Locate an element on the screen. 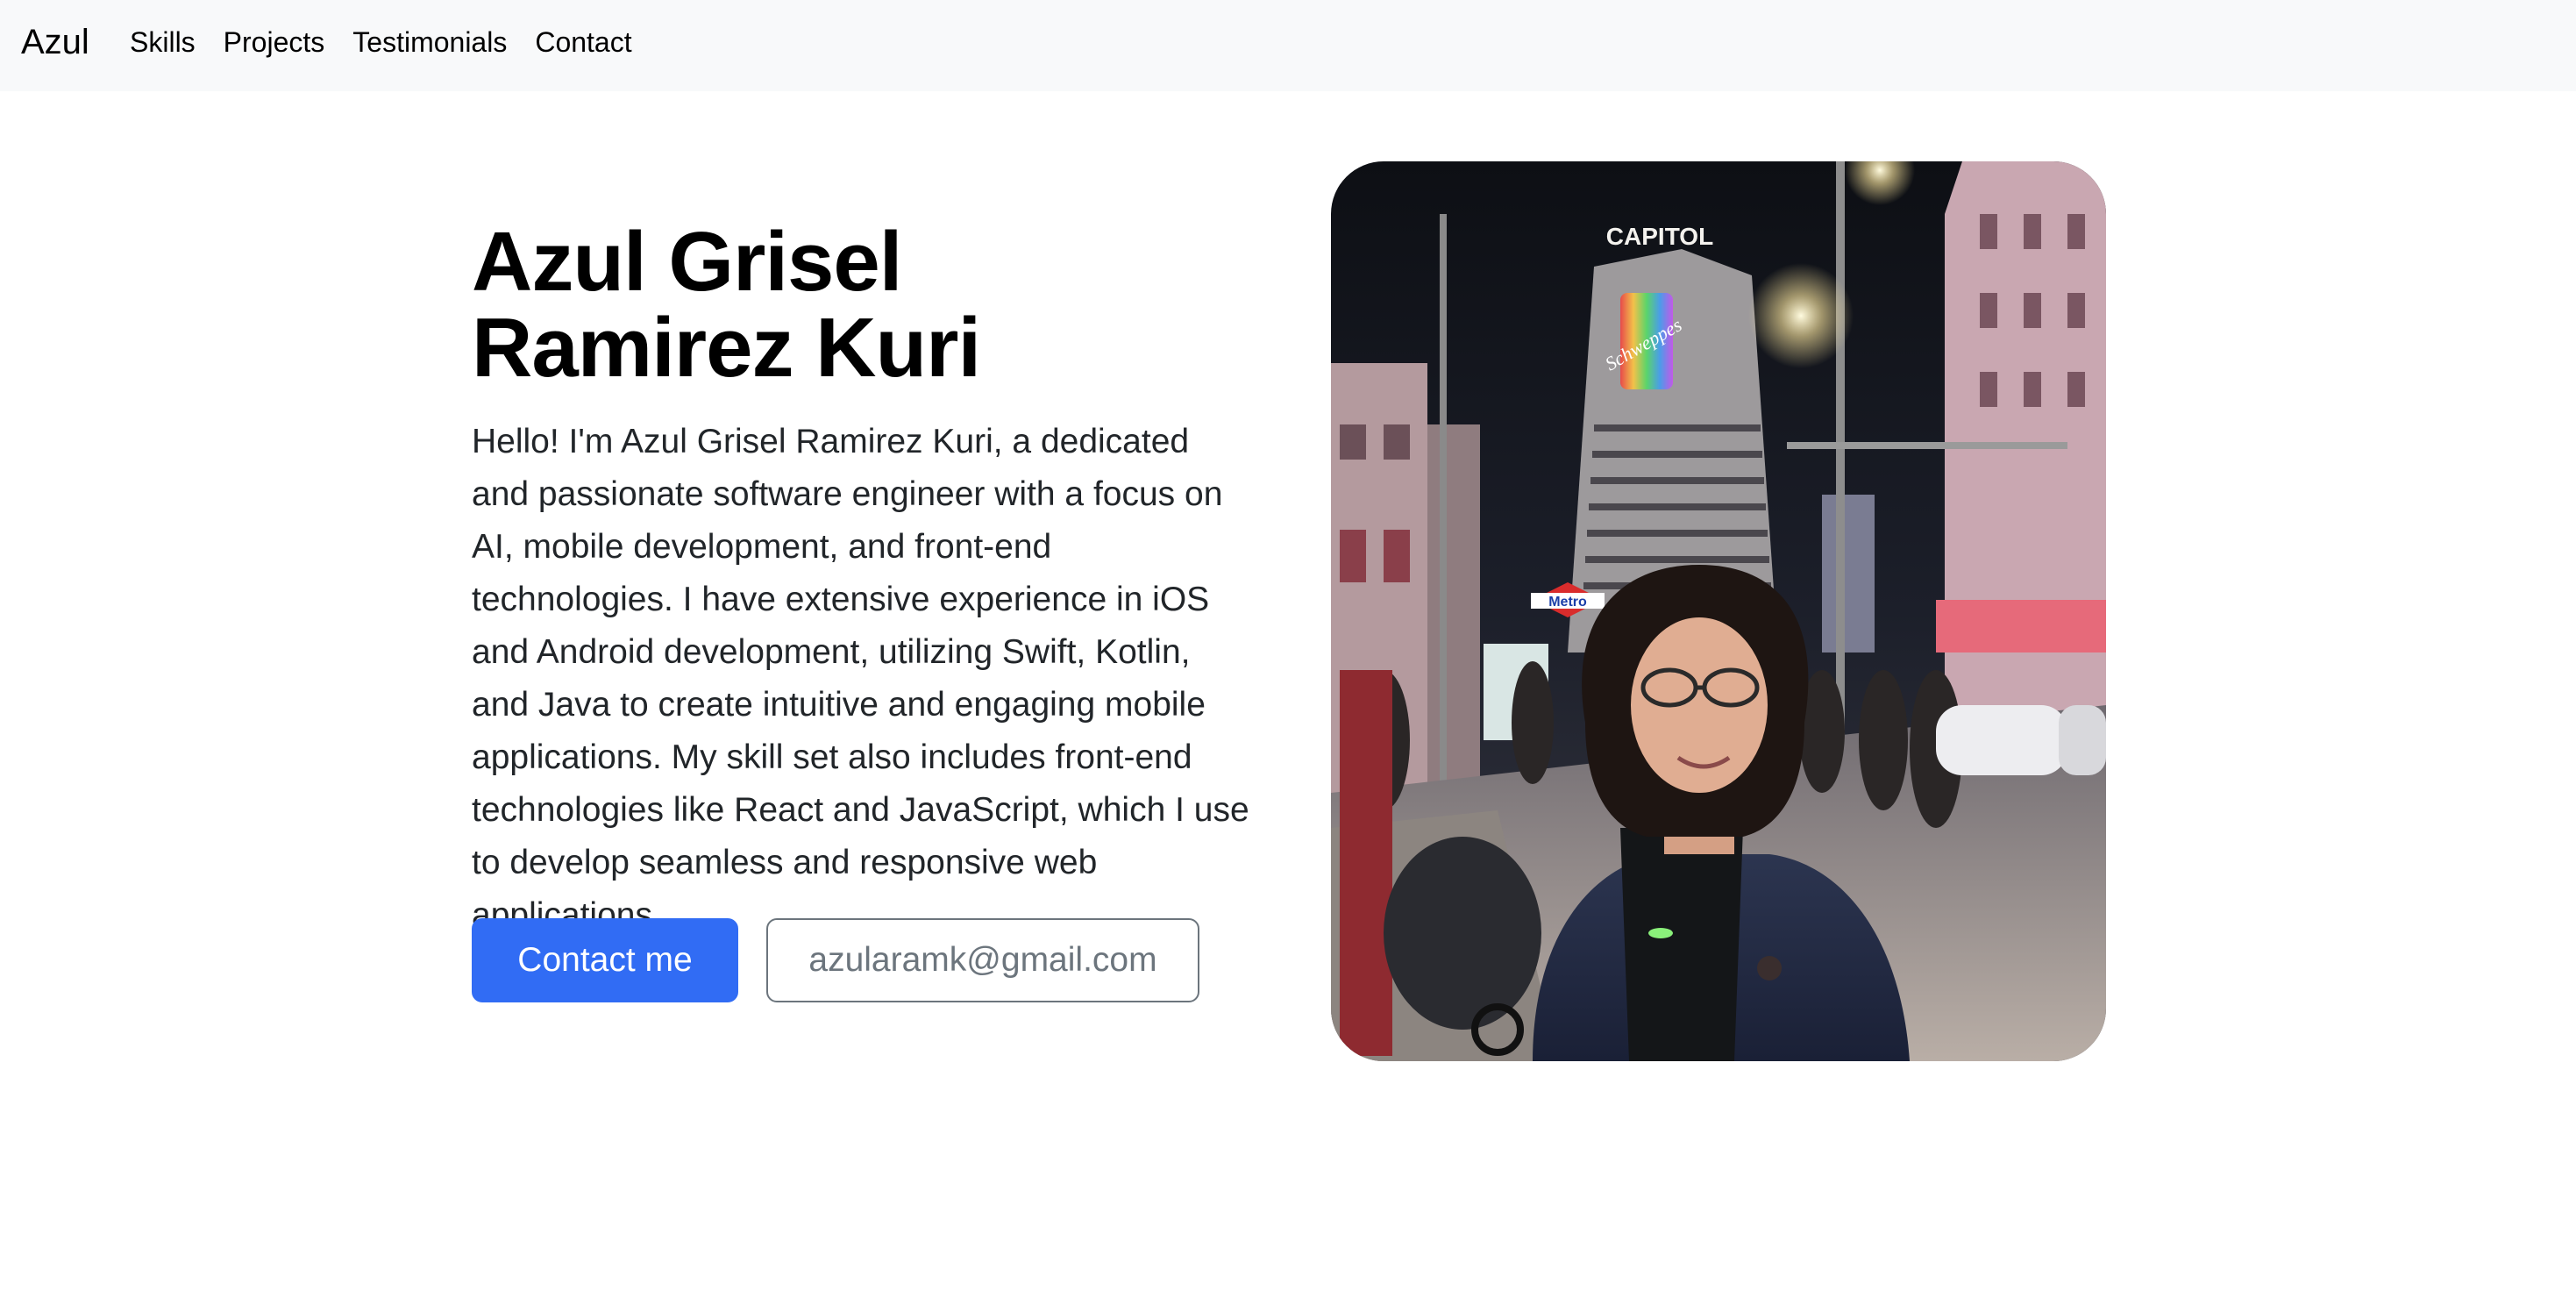  brand-link: Azul is located at coordinates (55, 42).